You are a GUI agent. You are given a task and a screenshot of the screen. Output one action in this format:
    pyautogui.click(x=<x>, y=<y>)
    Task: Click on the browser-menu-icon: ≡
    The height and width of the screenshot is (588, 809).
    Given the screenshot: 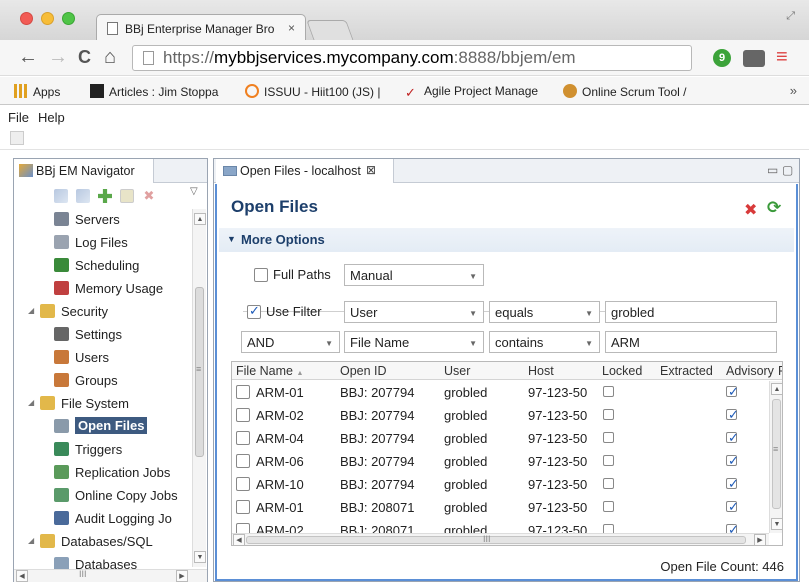 What is the action you would take?
    pyautogui.click(x=782, y=57)
    